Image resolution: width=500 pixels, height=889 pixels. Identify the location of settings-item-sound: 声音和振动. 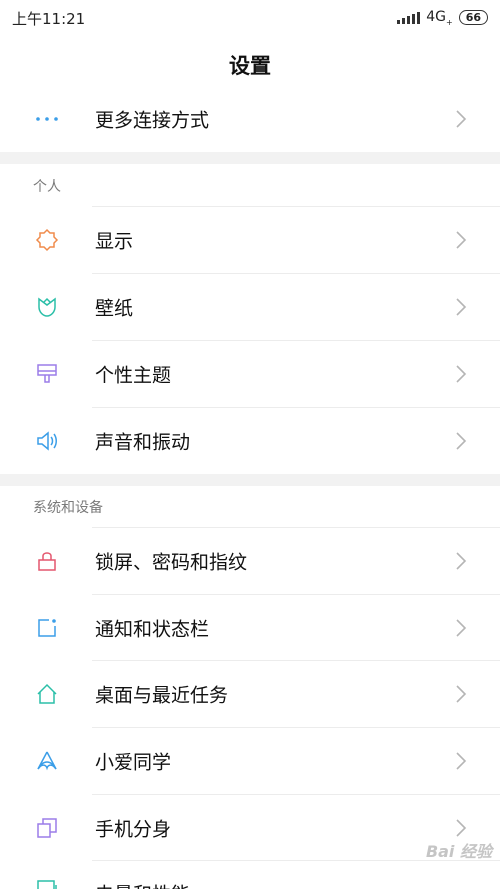
(250, 441).